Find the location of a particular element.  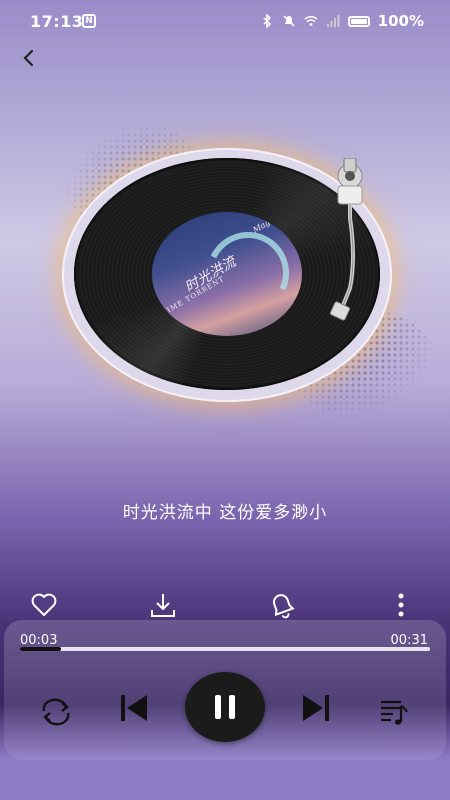

more-vertical-icon is located at coordinates (401, 605).